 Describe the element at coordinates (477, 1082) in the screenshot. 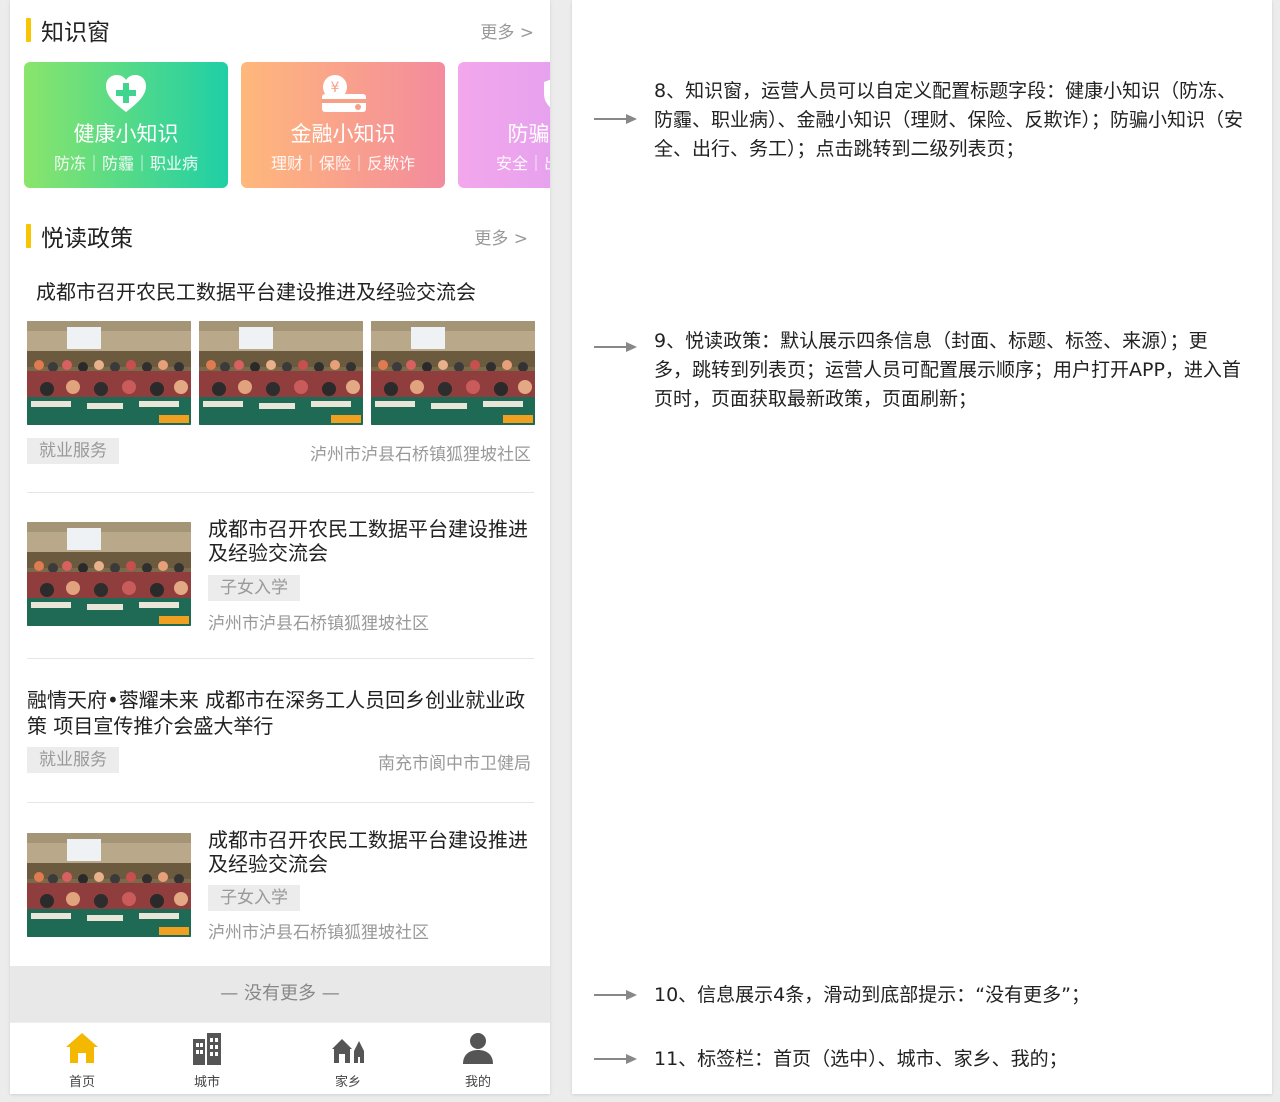

I see `tab-label: 我的` at that location.